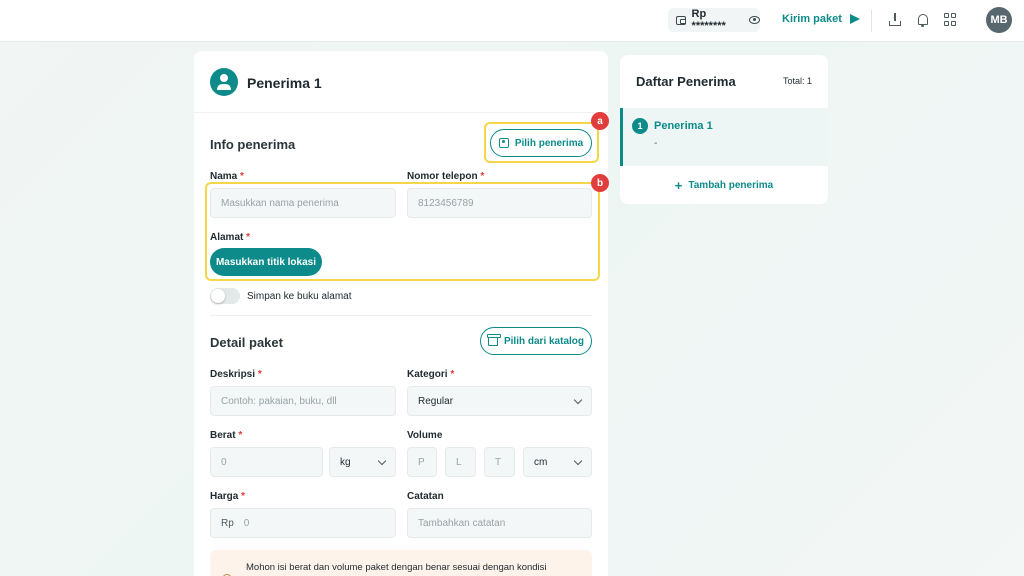 The height and width of the screenshot is (576, 1024). I want to click on recipient-list-title: Daftar Penerima, so click(686, 81).